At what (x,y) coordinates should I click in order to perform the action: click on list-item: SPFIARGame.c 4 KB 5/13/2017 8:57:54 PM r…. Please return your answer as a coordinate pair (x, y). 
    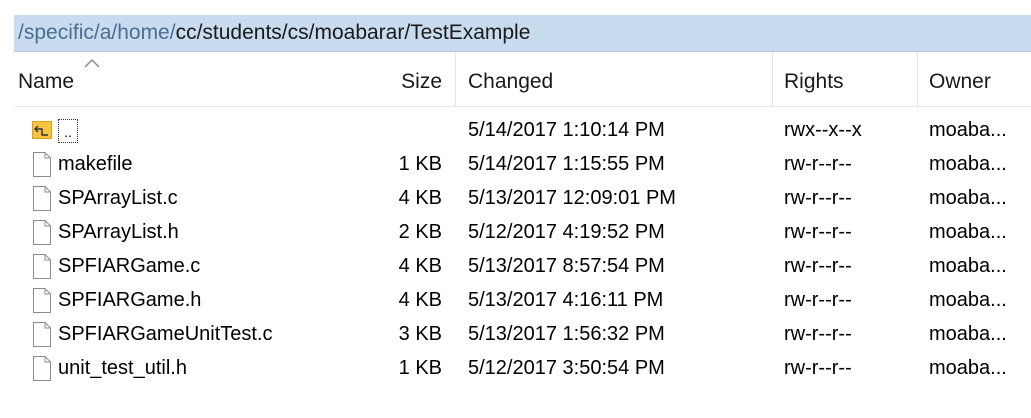
    Looking at the image, I should click on (522, 266).